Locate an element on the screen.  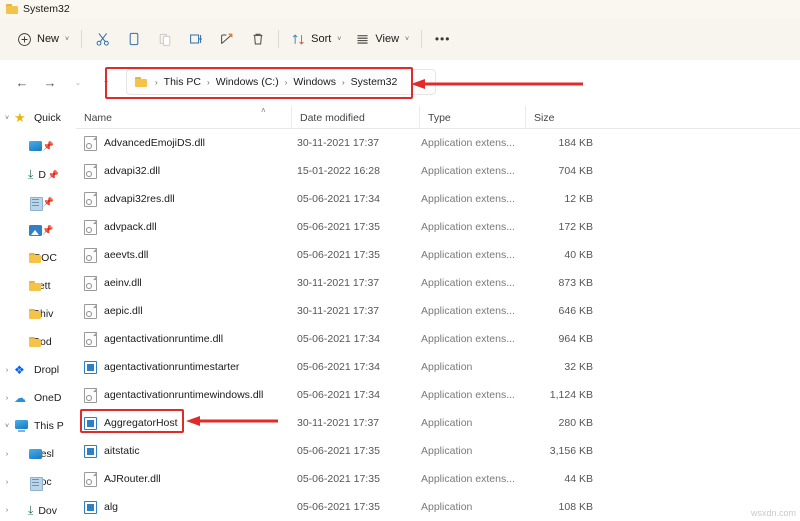
sidebar-item-7: Shiv is located at coordinates (38, 314).